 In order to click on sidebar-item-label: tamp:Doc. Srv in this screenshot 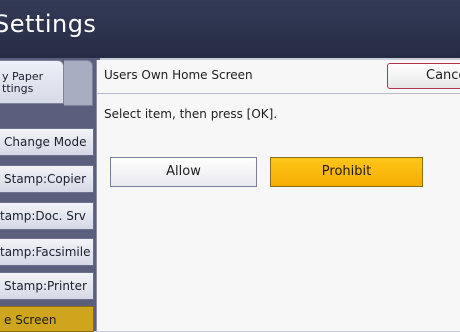, I will do `click(43, 216)`.